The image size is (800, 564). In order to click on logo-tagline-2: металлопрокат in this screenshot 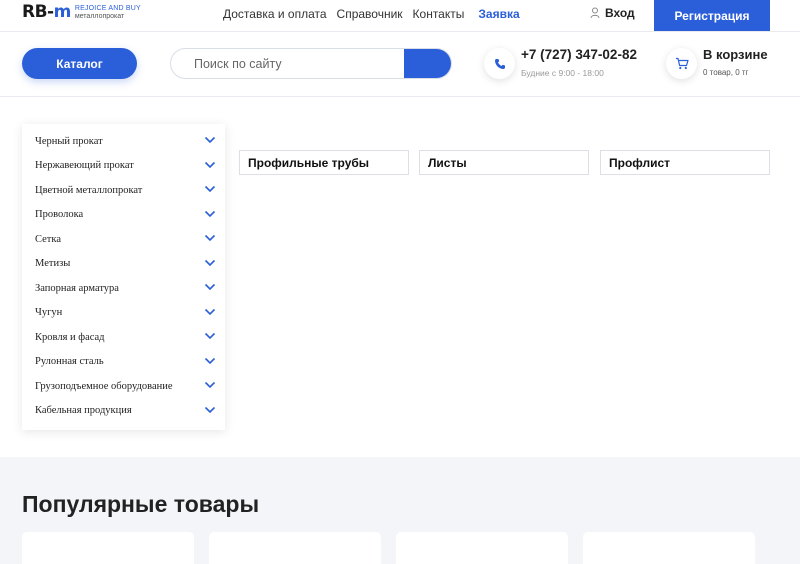, I will do `click(99, 16)`.